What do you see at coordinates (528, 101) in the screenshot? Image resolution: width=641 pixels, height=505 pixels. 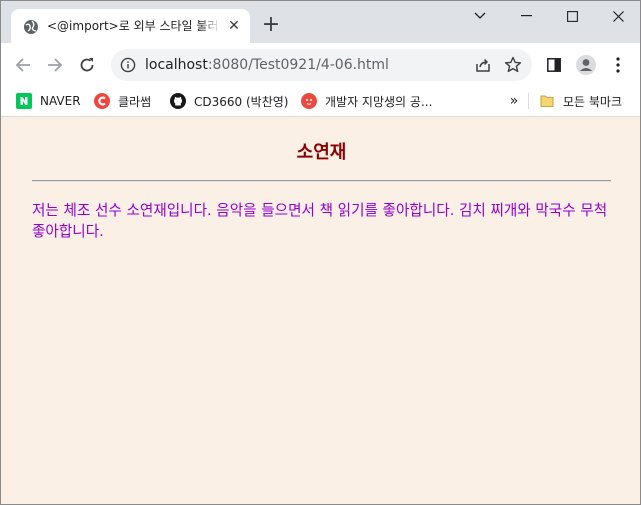 I see `bookmarks-separator` at bounding box center [528, 101].